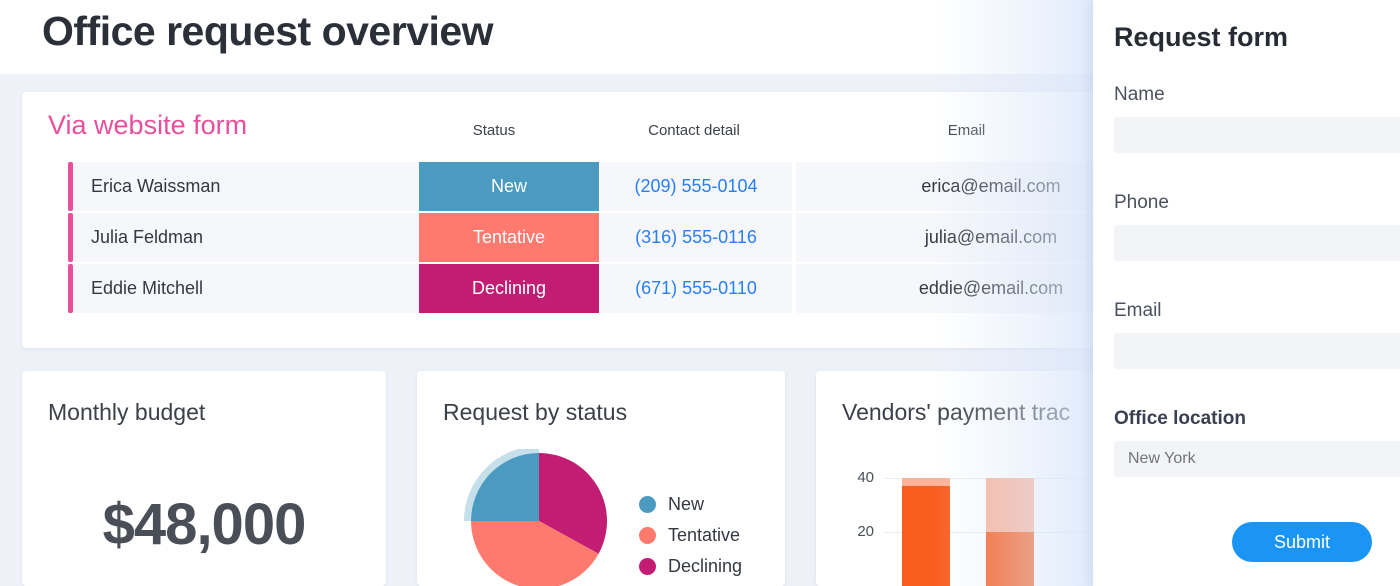  Describe the element at coordinates (509, 186) in the screenshot. I see `status-badge: New` at that location.